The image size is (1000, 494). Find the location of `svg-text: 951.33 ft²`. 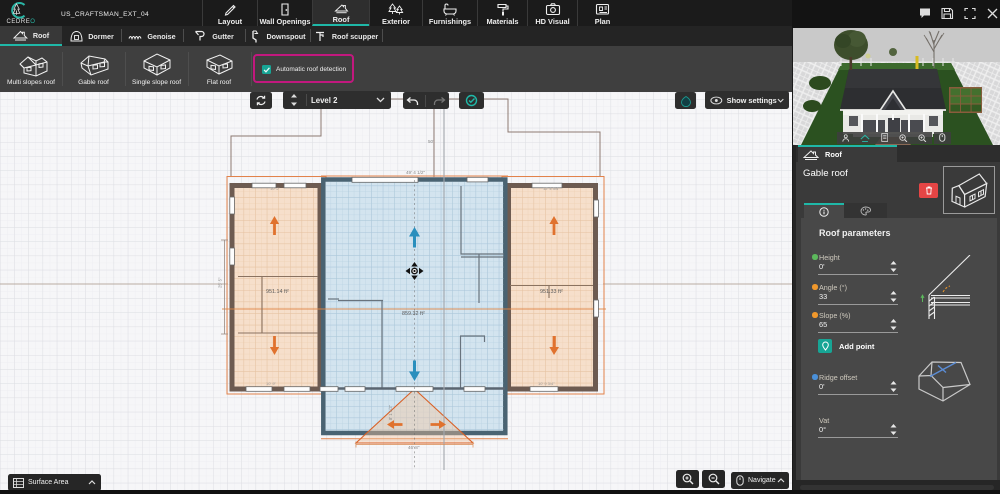

svg-text: 951.33 ft² is located at coordinates (551, 292).